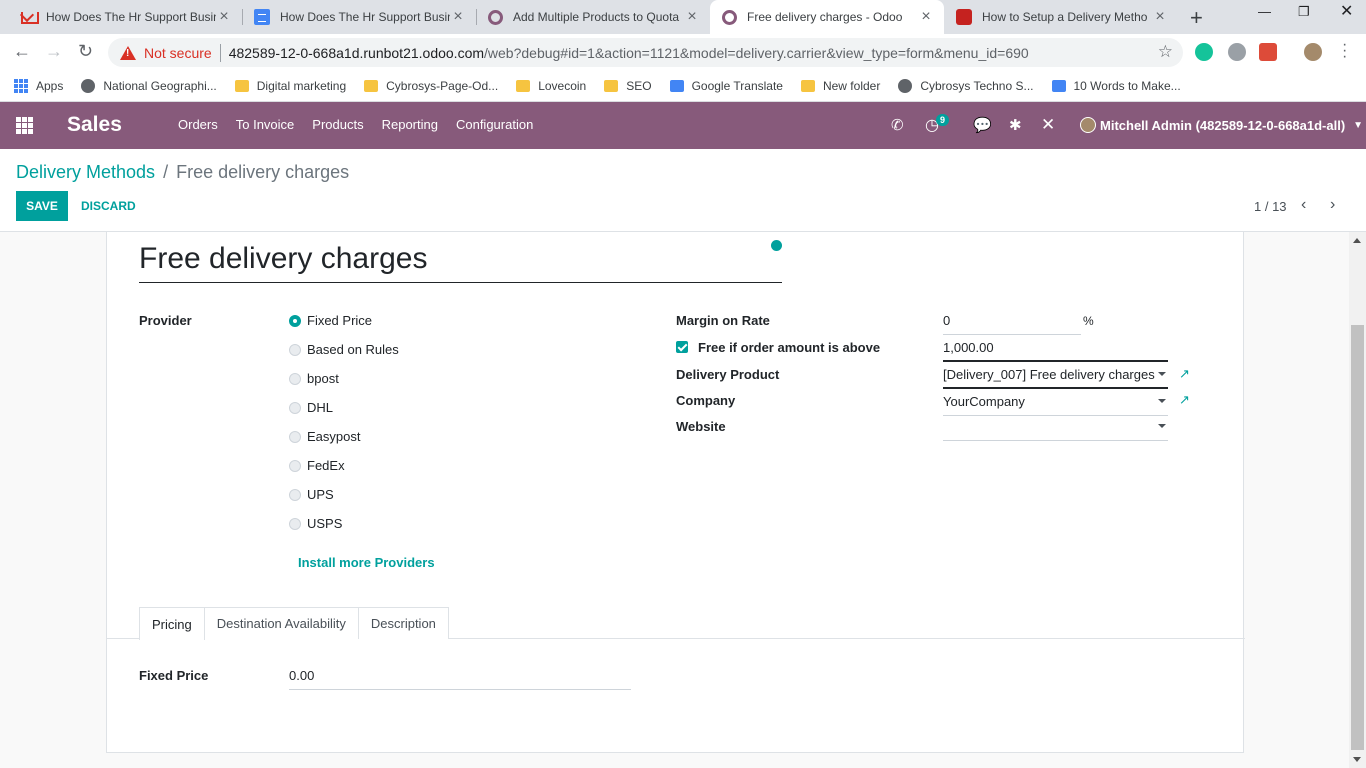  What do you see at coordinates (311, 494) in the screenshot?
I see `provider-option-ups: UPS` at bounding box center [311, 494].